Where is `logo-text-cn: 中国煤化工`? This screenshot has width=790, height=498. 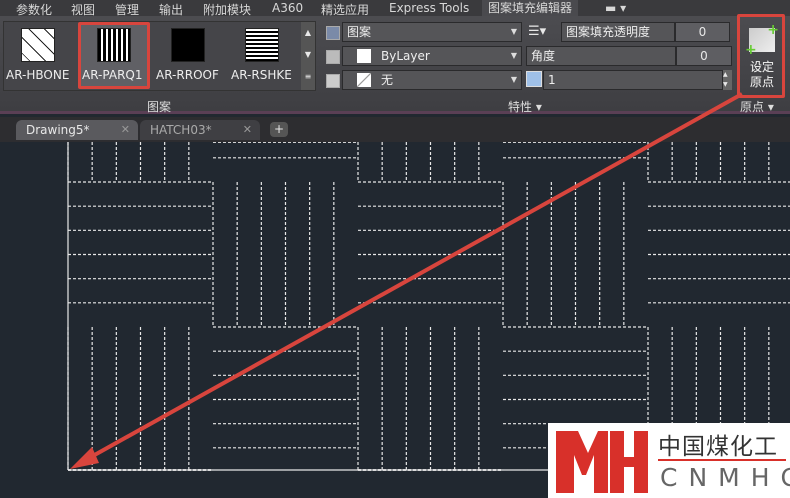 logo-text-cn: 中国煤化工 is located at coordinates (718, 447).